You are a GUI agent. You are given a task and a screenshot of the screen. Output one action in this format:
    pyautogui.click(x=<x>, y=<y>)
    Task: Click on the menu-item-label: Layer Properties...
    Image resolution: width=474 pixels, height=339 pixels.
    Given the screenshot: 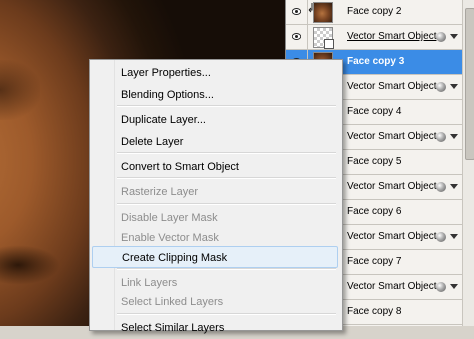 What is the action you would take?
    pyautogui.click(x=166, y=73)
    